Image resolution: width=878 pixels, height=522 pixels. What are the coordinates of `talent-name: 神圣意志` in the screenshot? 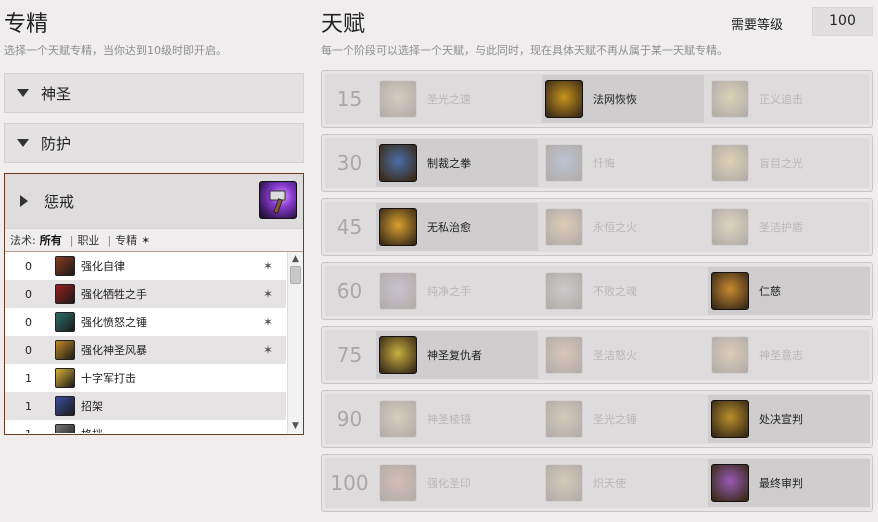 It's located at (781, 355).